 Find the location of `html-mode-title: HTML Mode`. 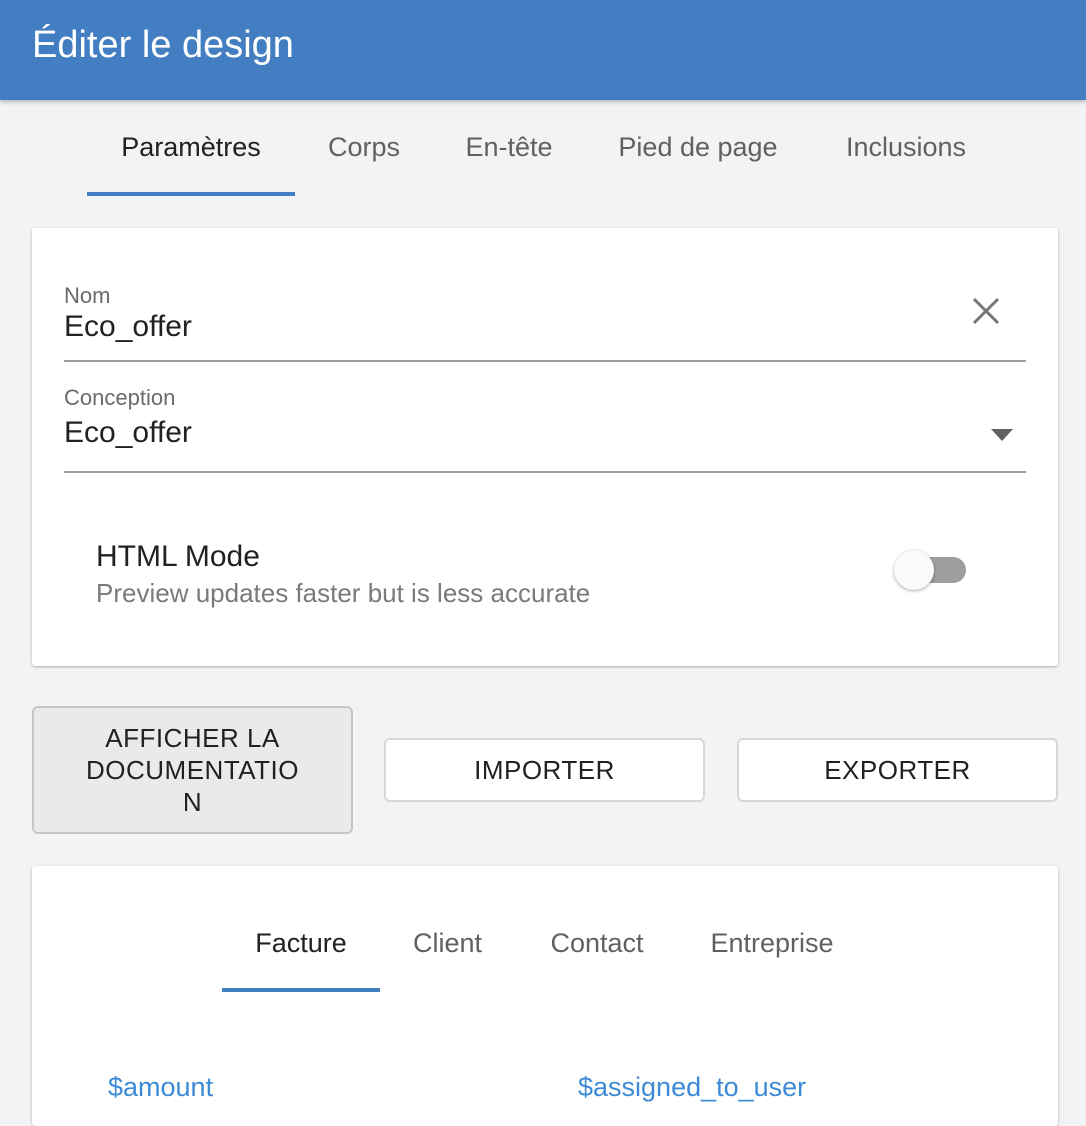

html-mode-title: HTML Mode is located at coordinates (178, 556).